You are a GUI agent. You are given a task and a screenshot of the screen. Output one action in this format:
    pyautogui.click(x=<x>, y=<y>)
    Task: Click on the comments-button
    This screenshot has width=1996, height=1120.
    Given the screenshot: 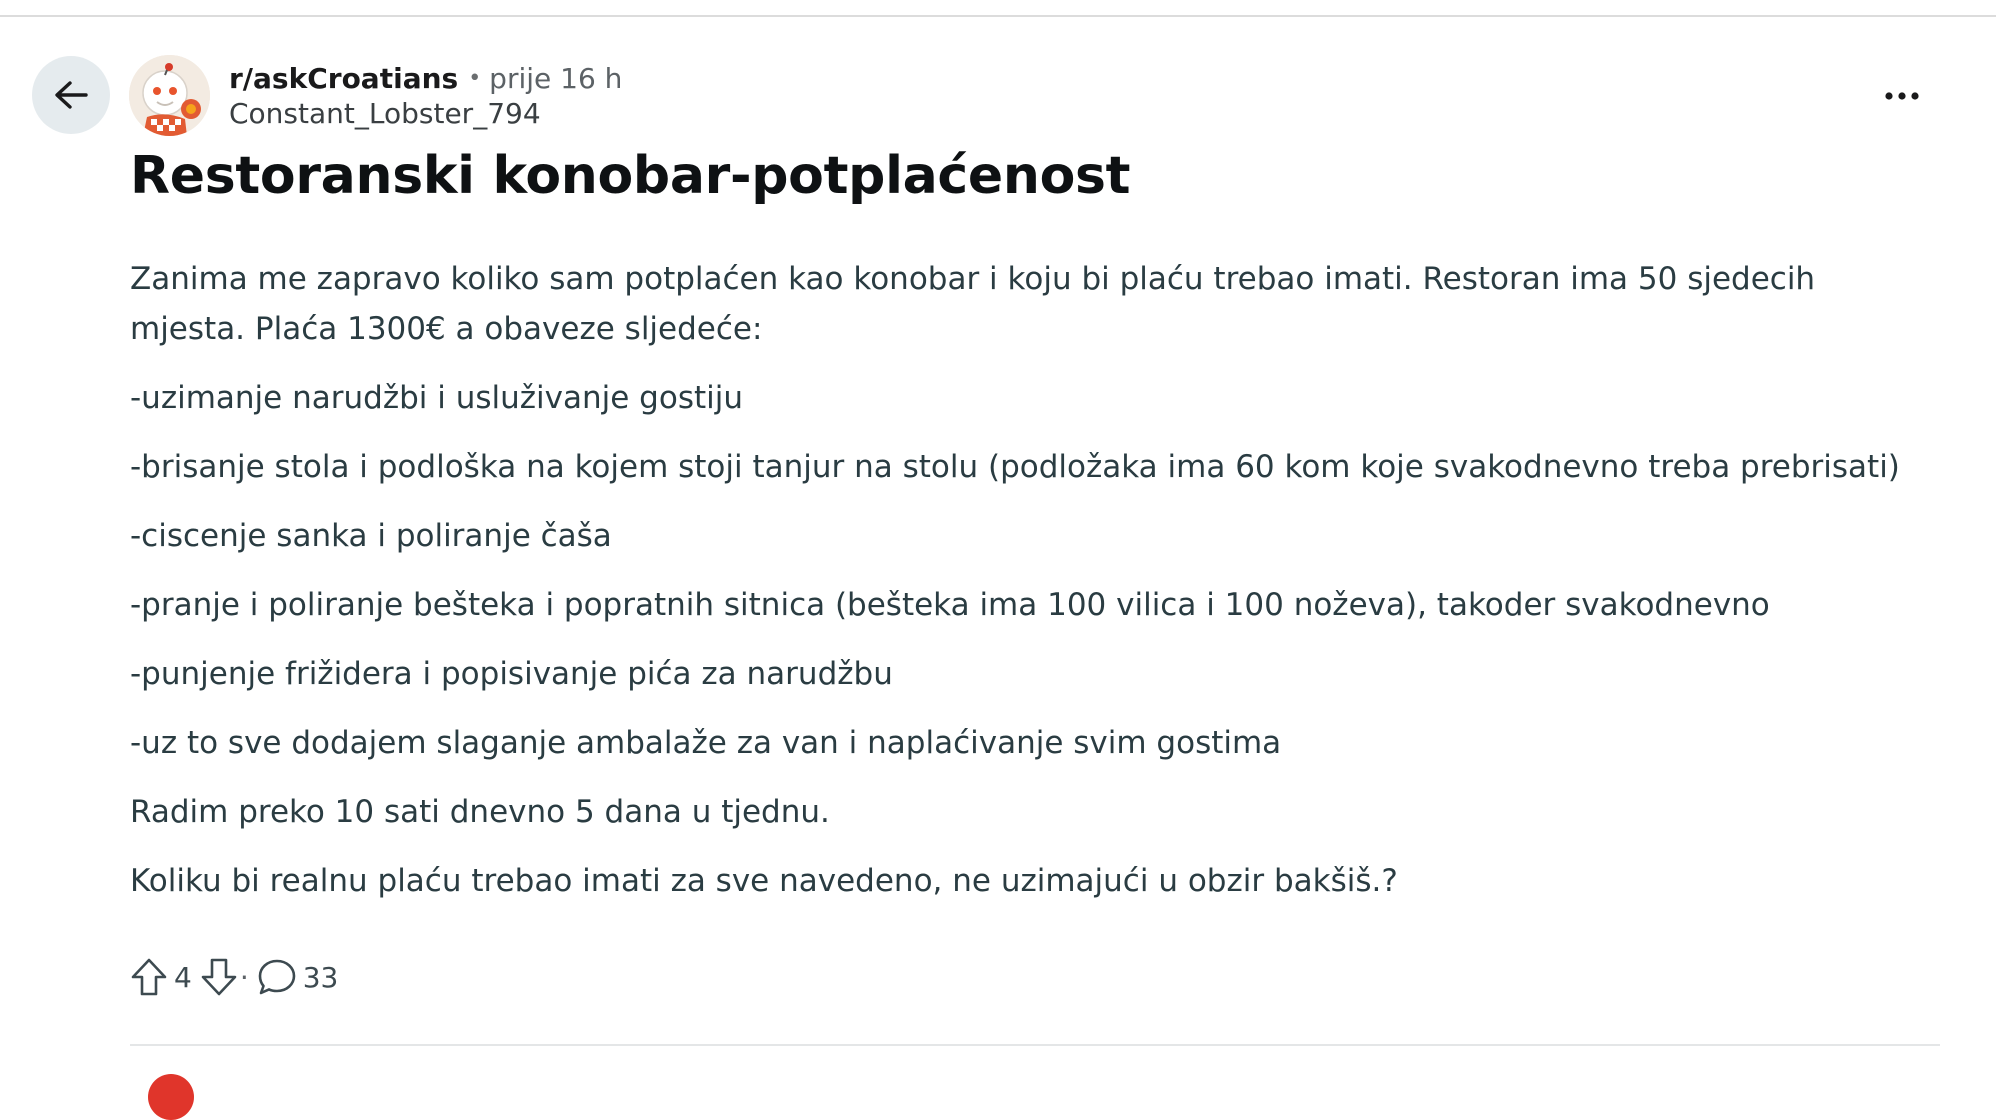 What is the action you would take?
    pyautogui.click(x=277, y=977)
    